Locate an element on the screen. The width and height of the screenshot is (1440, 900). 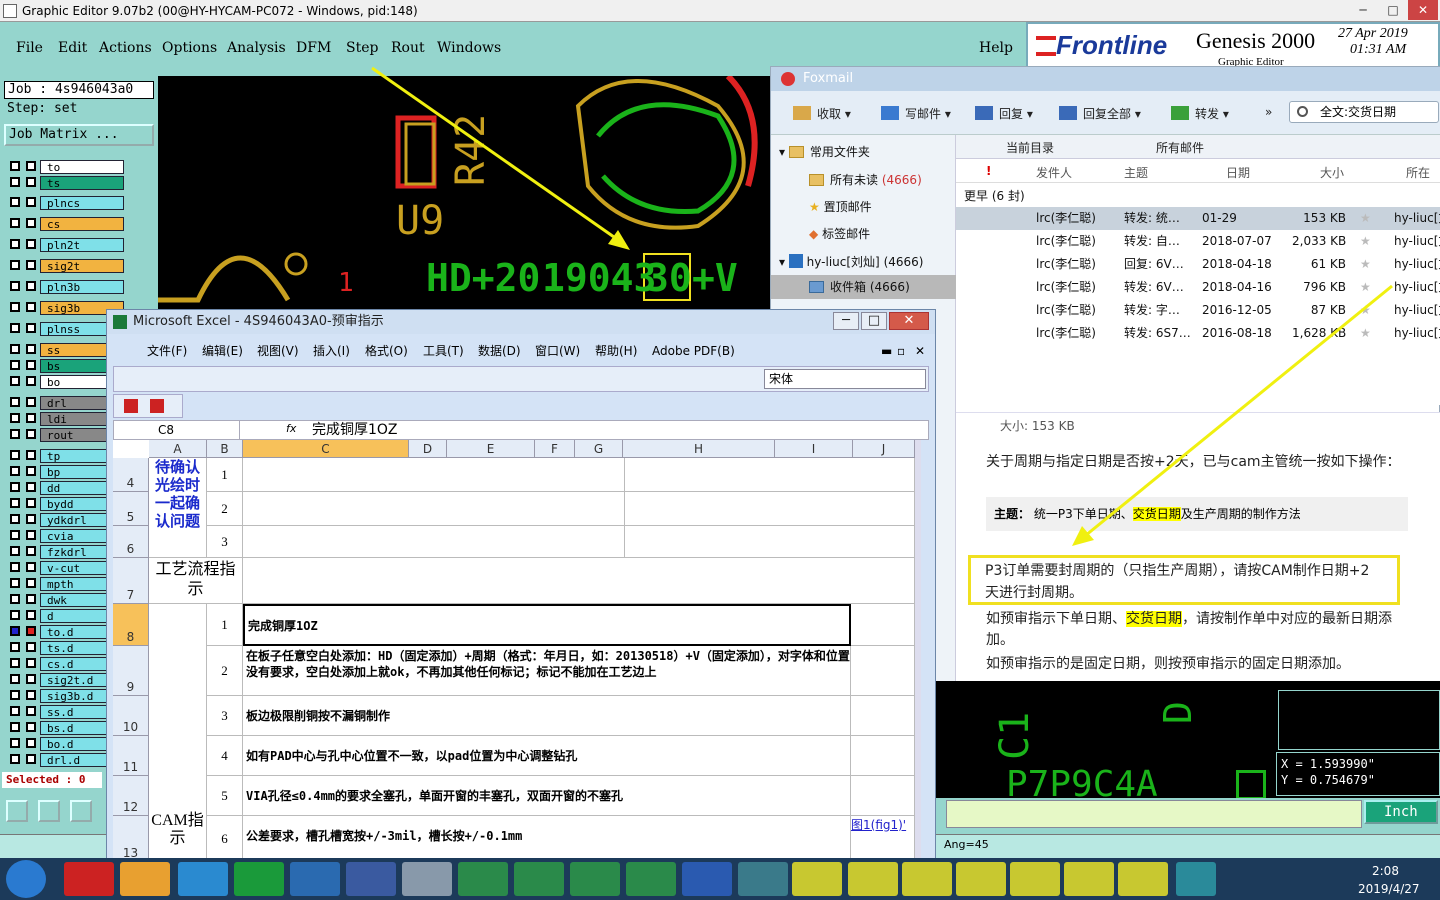
row-header: 9 is located at coordinates (131, 671).